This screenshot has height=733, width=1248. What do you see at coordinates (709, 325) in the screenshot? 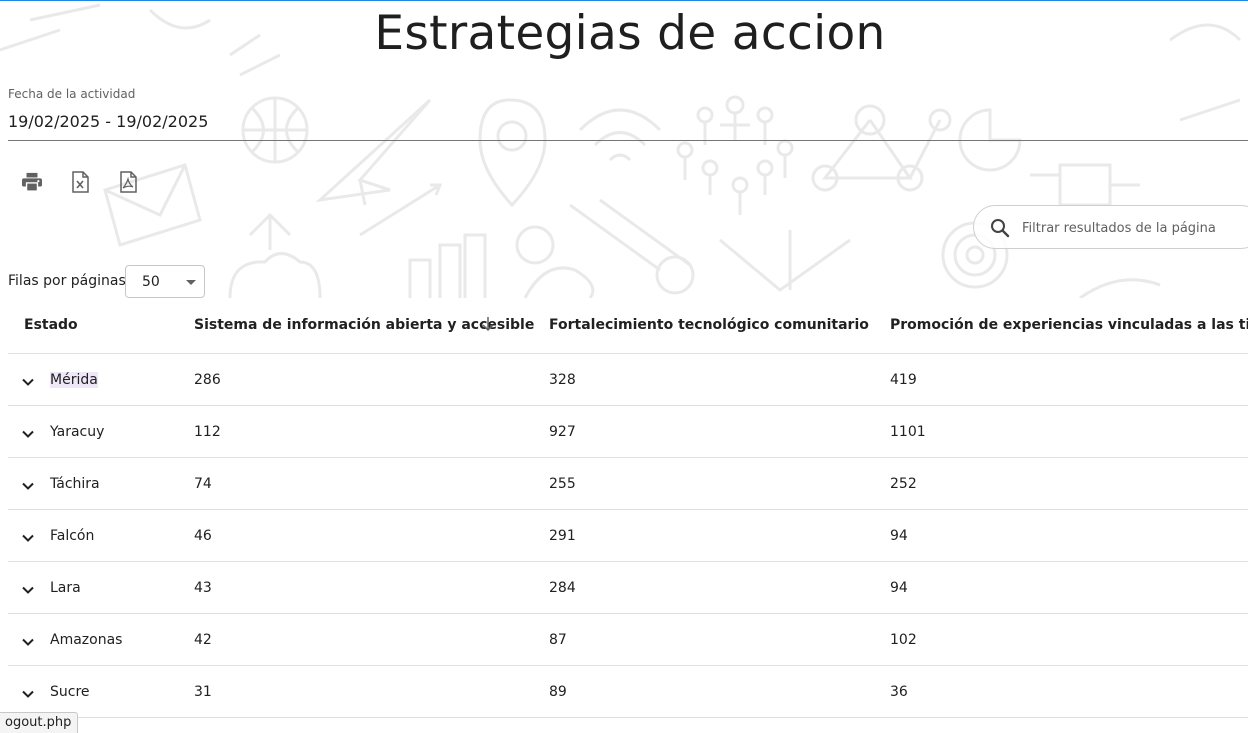
I see `header-fortalecimiento: Fortalecimiento tecnológico comunitario` at bounding box center [709, 325].